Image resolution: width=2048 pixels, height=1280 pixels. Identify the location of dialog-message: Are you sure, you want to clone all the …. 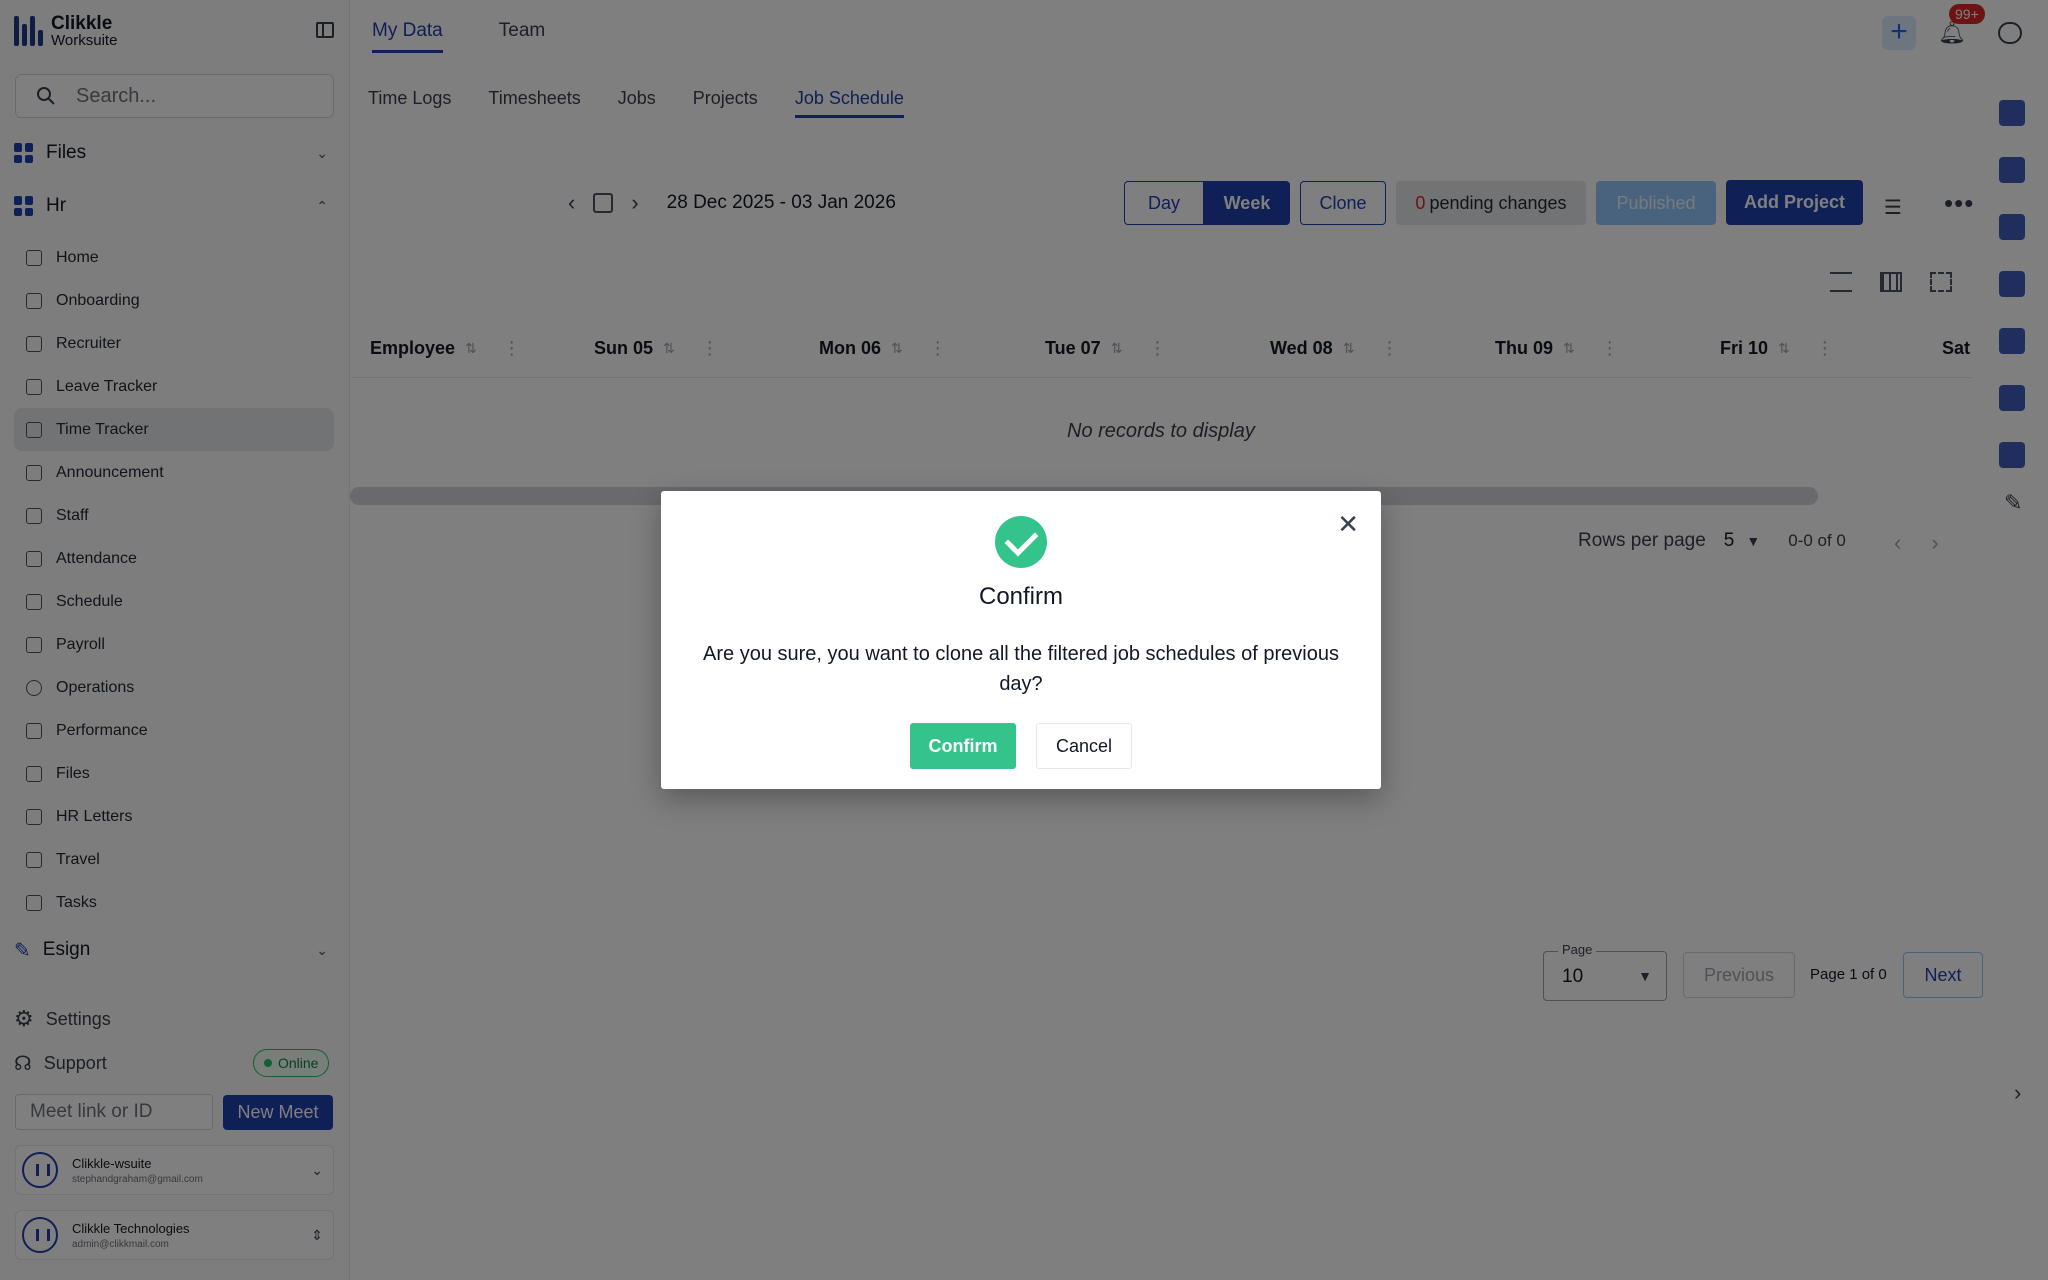
(1021, 669).